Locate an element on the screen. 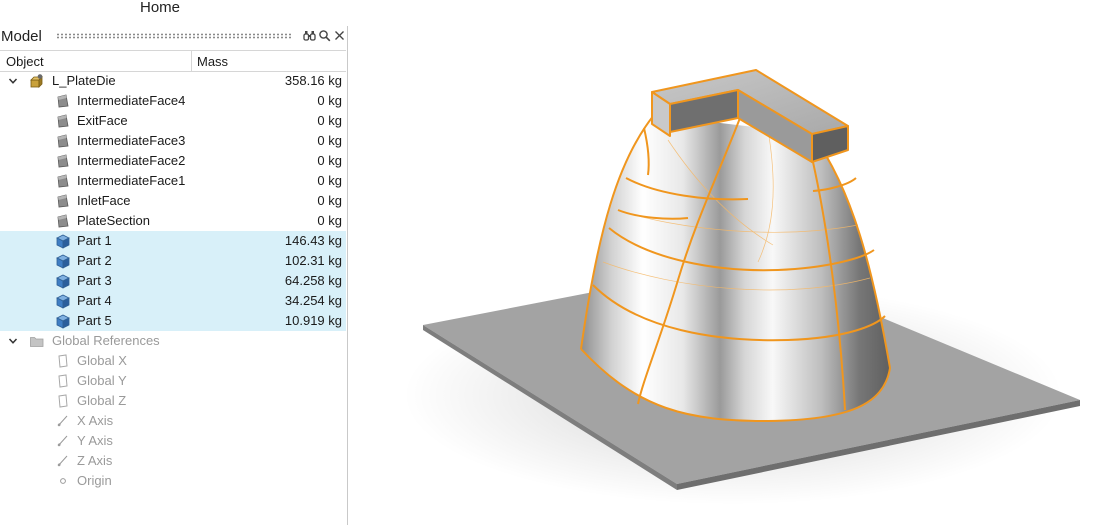  model-browser-title: Model is located at coordinates (21, 36).